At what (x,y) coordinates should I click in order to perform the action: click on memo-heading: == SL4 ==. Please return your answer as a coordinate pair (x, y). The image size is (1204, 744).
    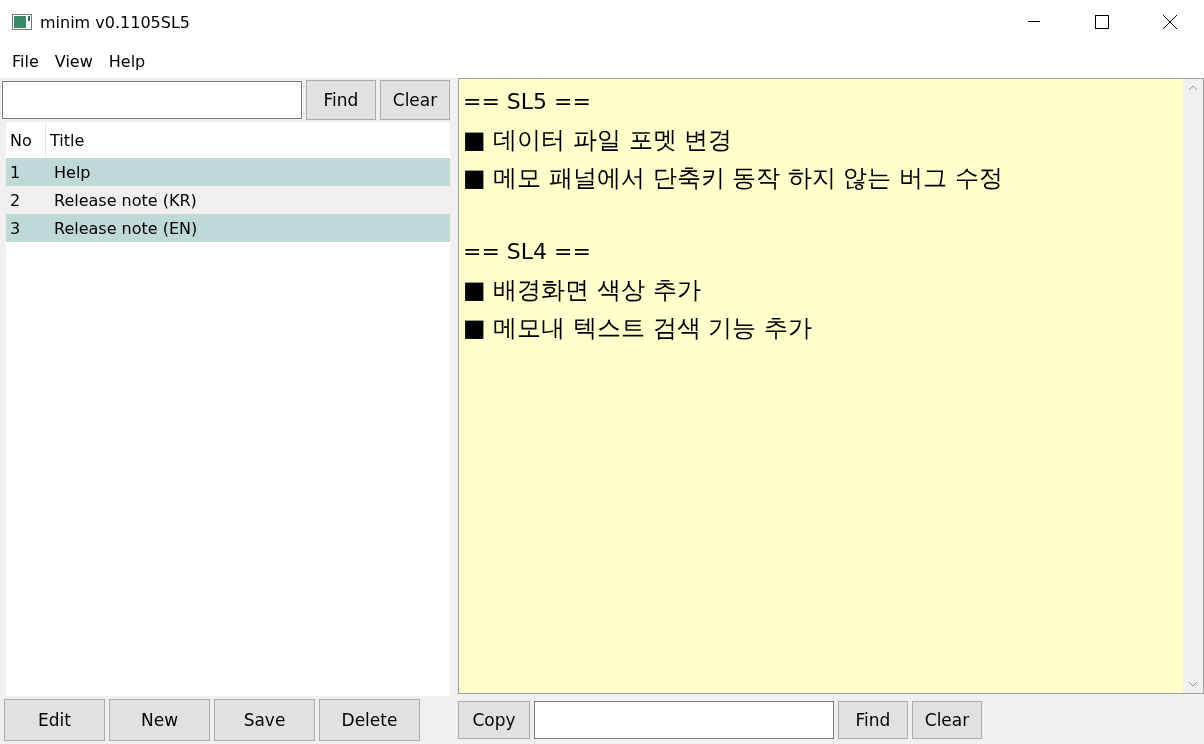
    Looking at the image, I should click on (527, 252).